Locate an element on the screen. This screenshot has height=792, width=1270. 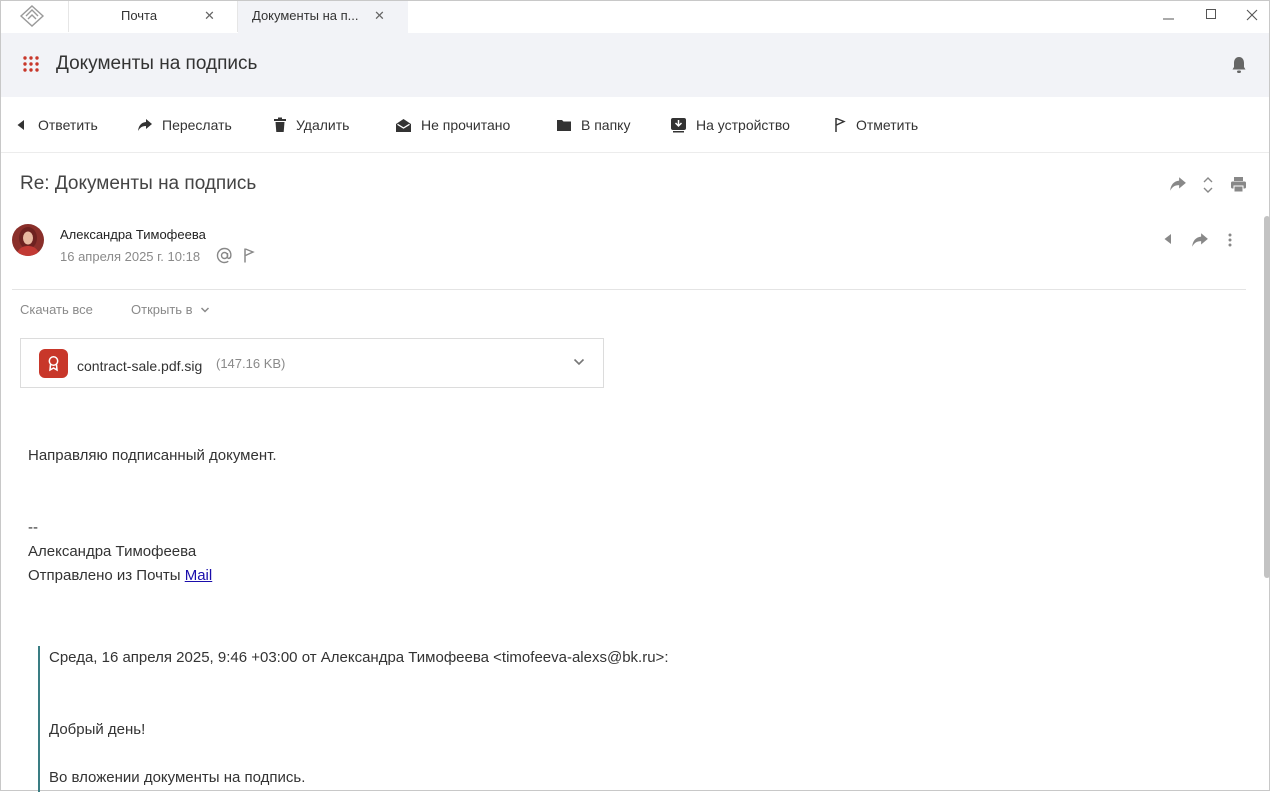
divider is located at coordinates (629, 289).